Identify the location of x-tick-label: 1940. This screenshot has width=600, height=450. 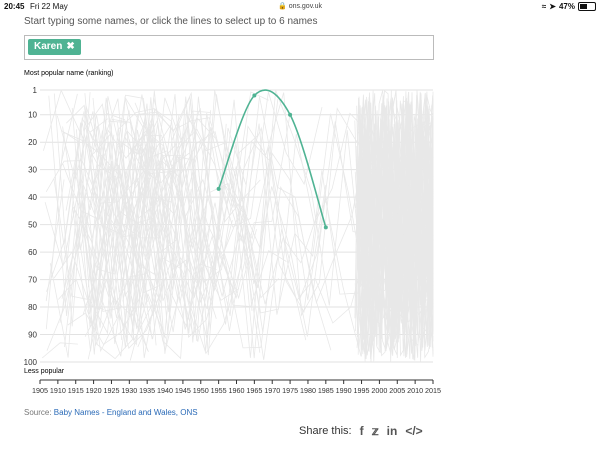
(165, 390).